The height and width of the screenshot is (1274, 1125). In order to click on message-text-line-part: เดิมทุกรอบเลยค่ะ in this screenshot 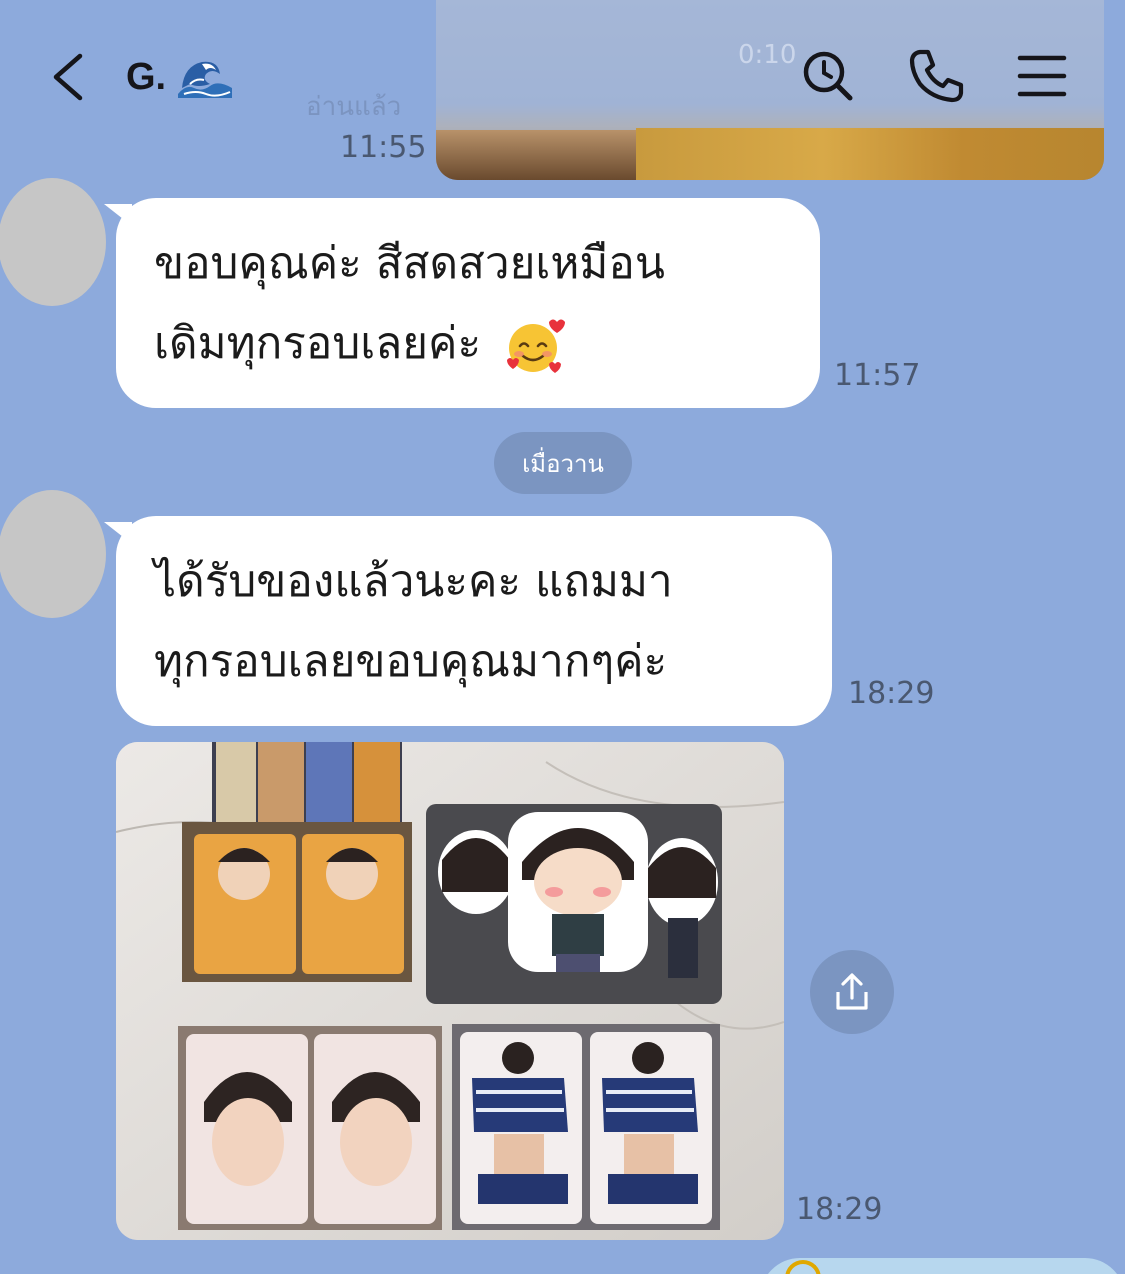, I will do `click(318, 343)`.